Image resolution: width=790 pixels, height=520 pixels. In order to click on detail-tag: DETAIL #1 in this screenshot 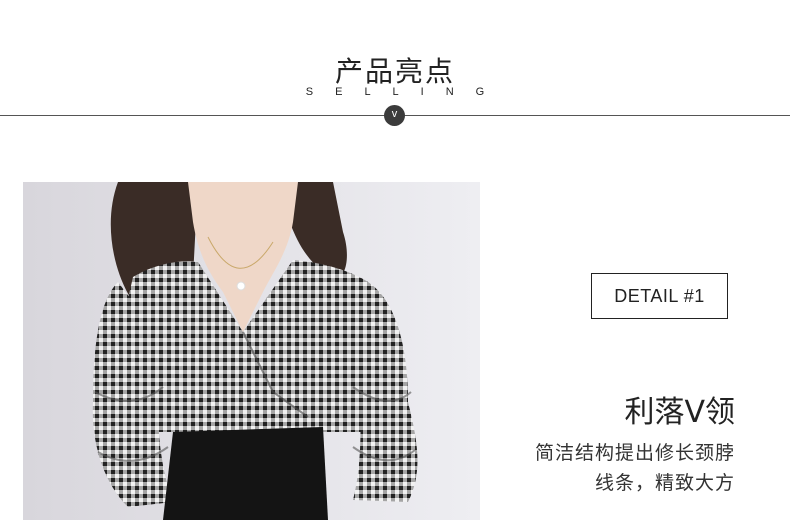, I will do `click(659, 296)`.